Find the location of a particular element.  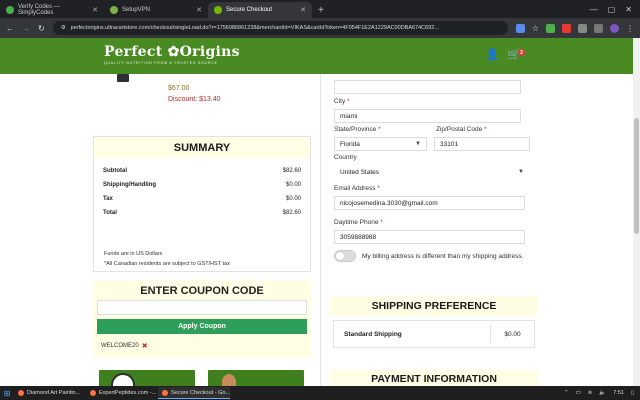

zip-label: Zip/Postal Code * is located at coordinates (461, 129).